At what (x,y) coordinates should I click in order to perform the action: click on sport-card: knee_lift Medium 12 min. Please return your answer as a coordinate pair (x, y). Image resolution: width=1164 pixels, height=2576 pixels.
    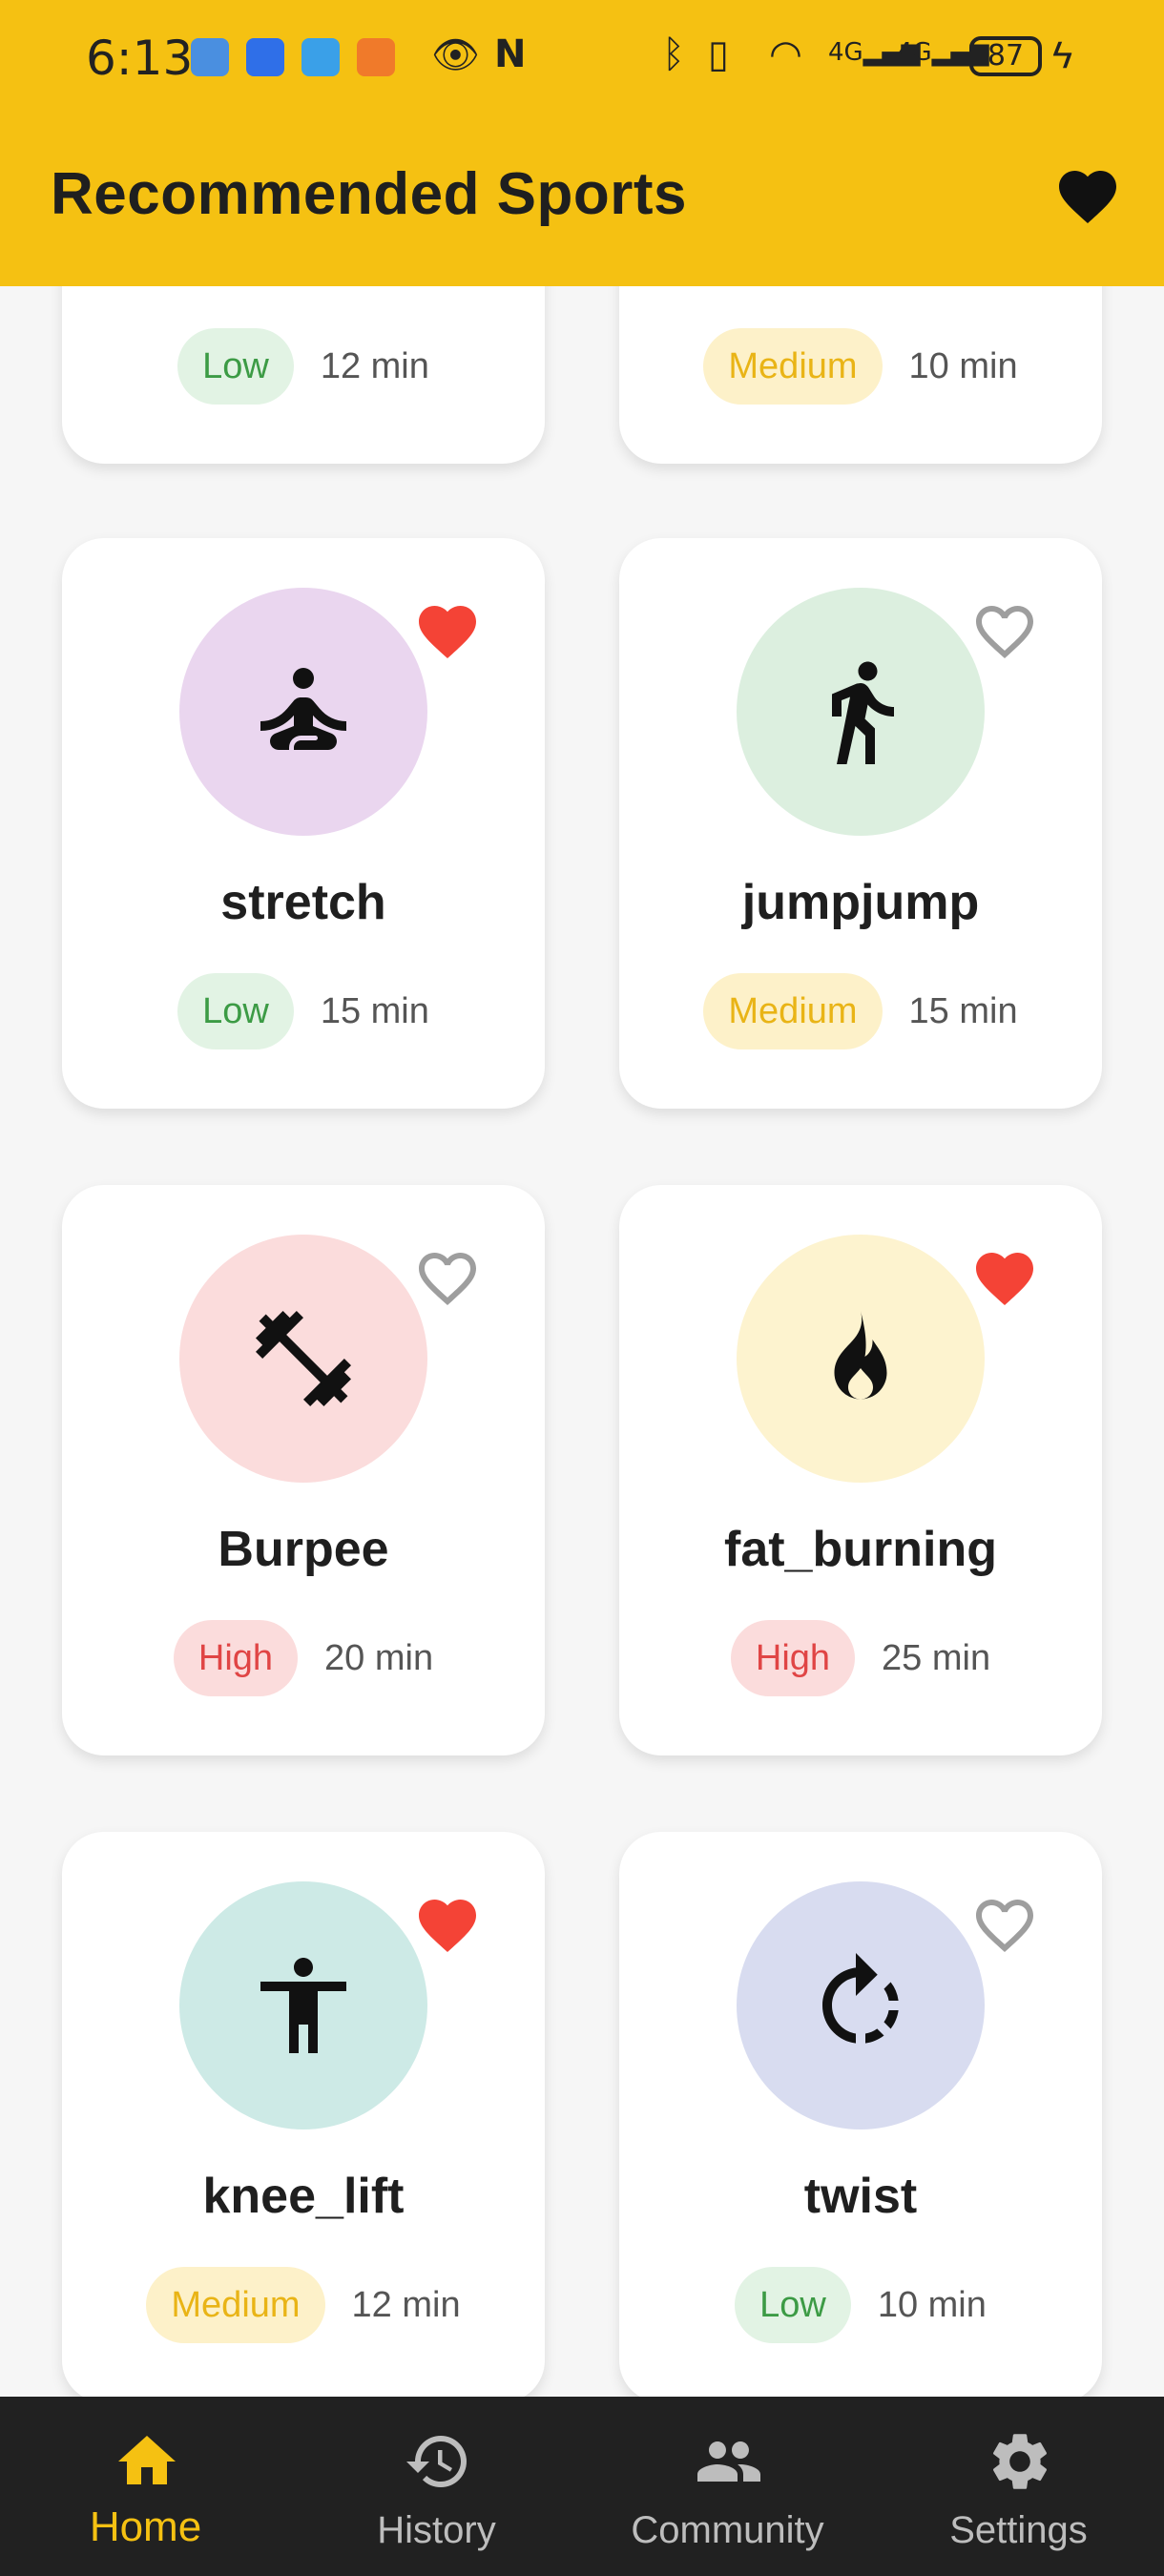
    Looking at the image, I should click on (303, 2117).